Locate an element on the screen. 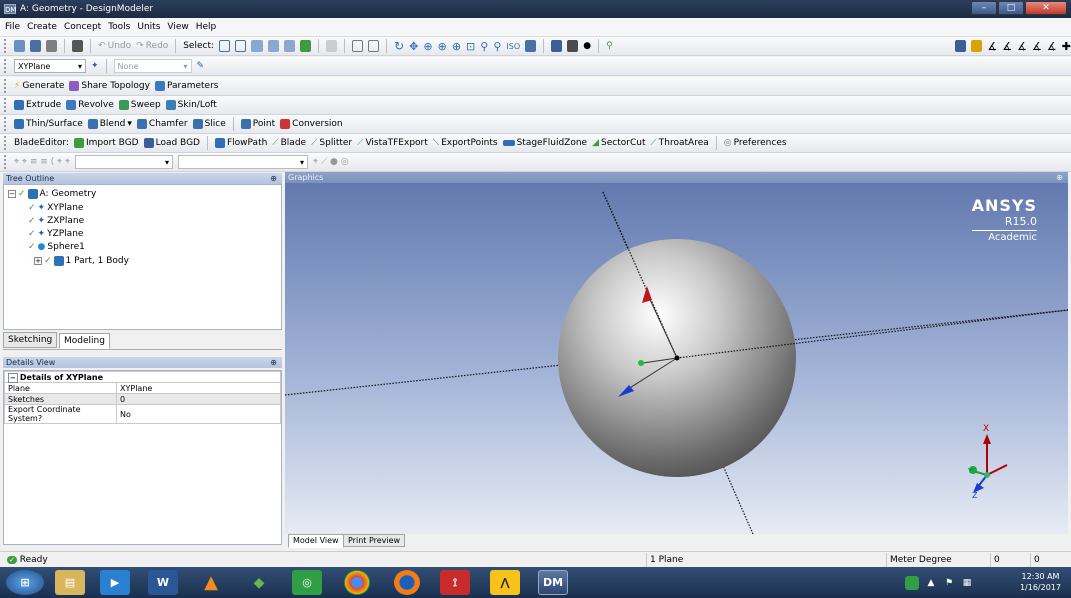 The width and height of the screenshot is (1071, 598). slice-button: Slice is located at coordinates (209, 124).